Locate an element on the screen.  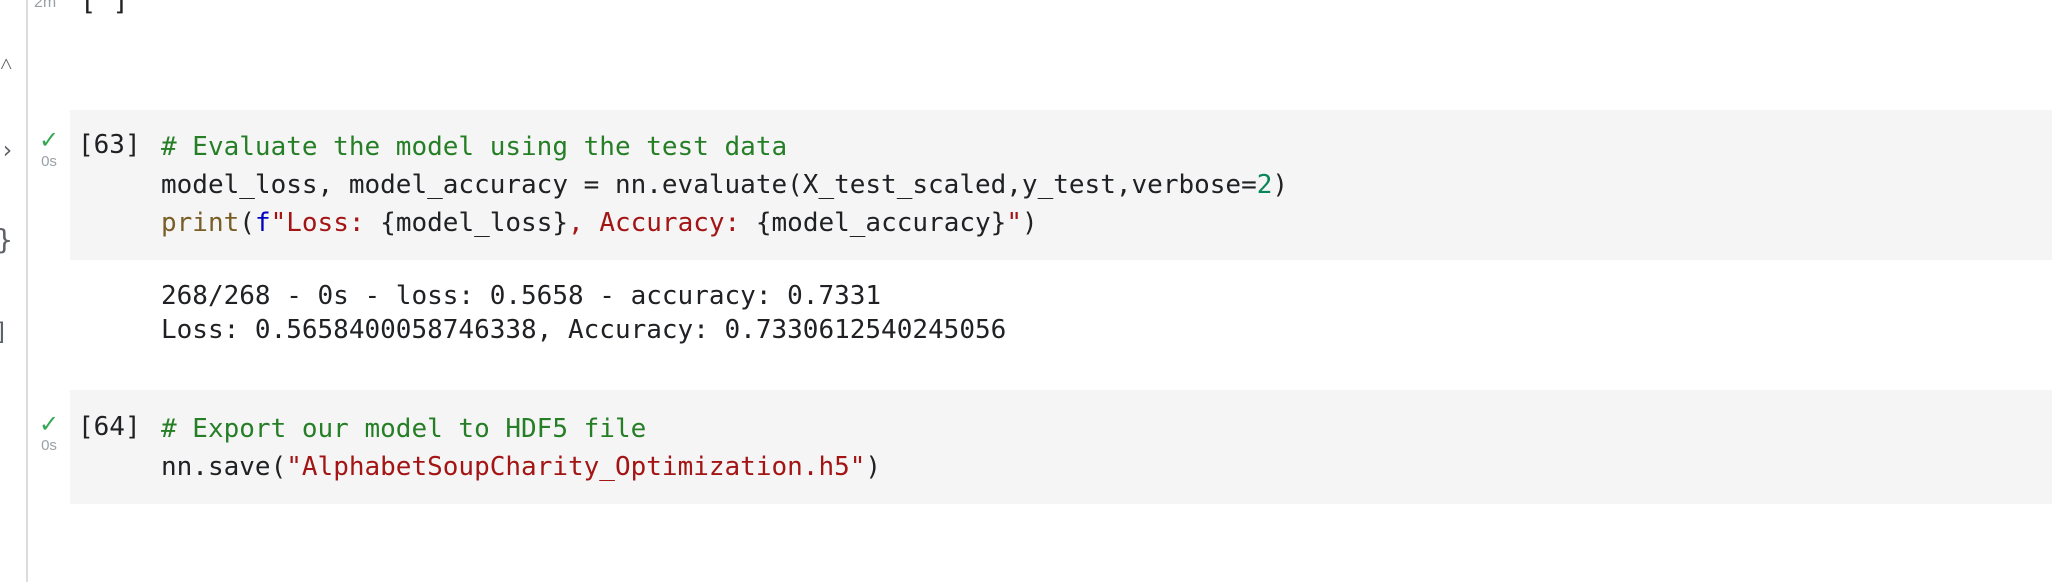
code-paren: ( is located at coordinates (247, 223).